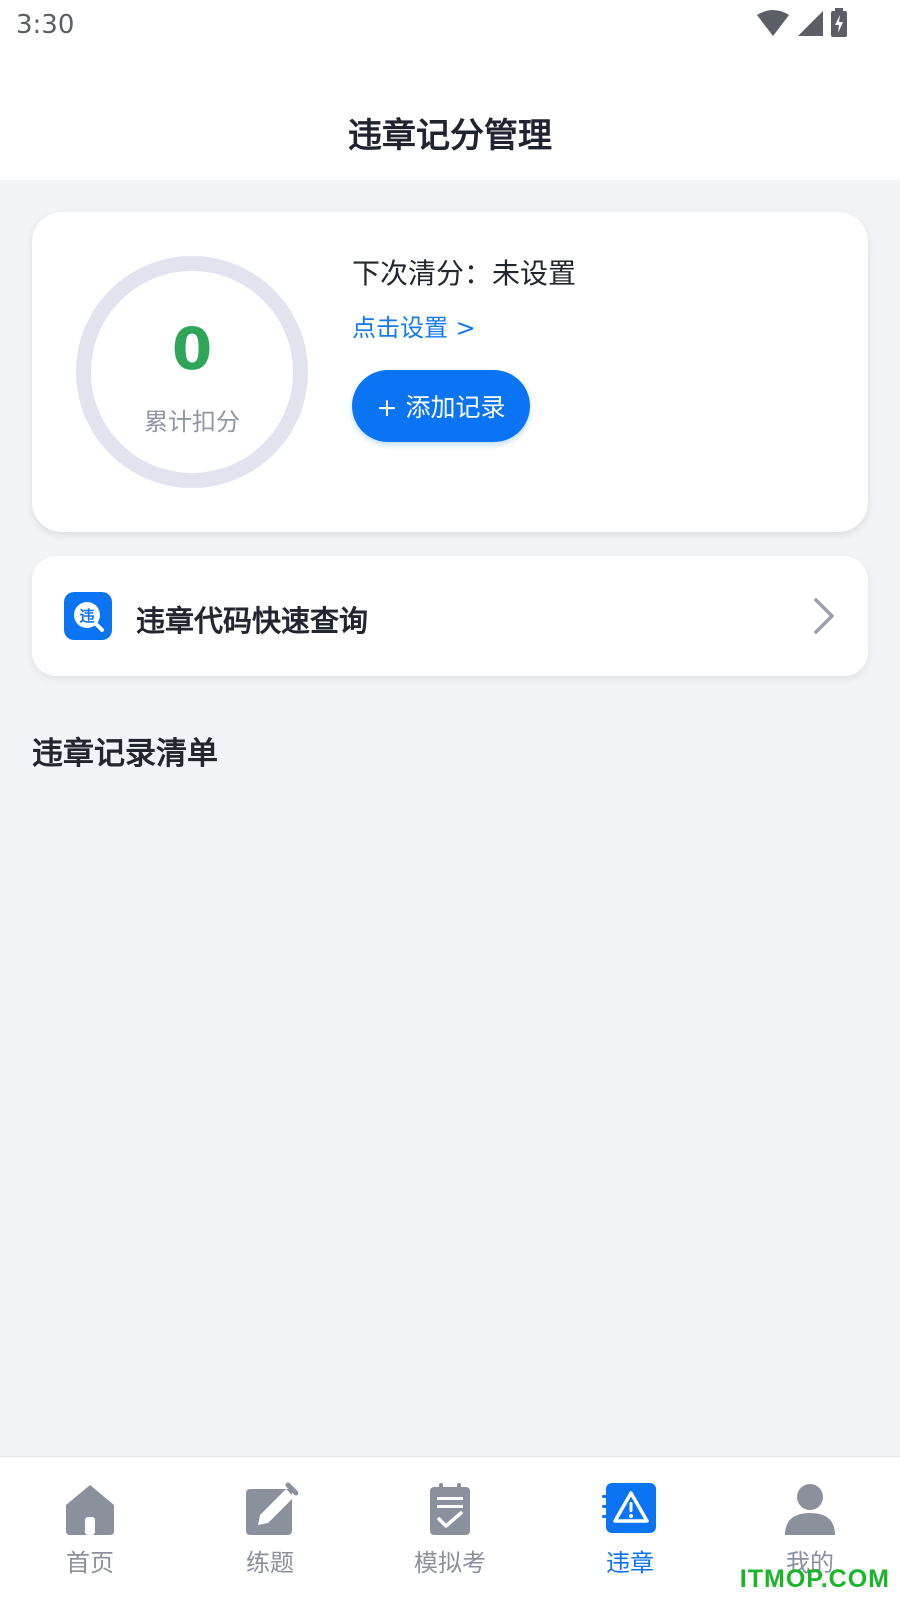  Describe the element at coordinates (630, 1563) in the screenshot. I see `tab-violation-label: 违章` at that location.